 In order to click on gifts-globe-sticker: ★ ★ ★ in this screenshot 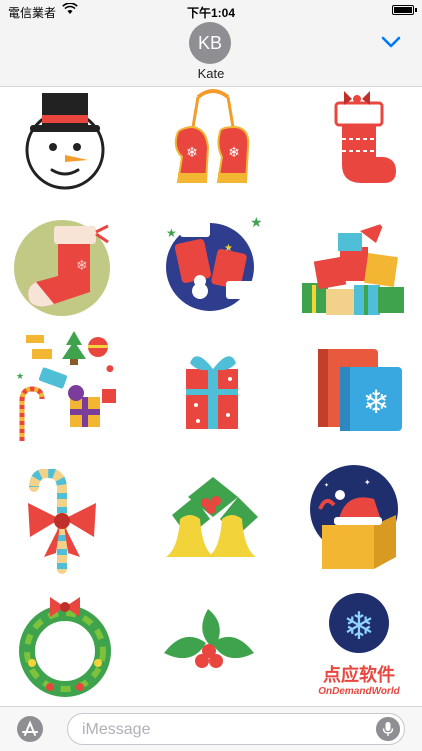, I will do `click(213, 266)`.